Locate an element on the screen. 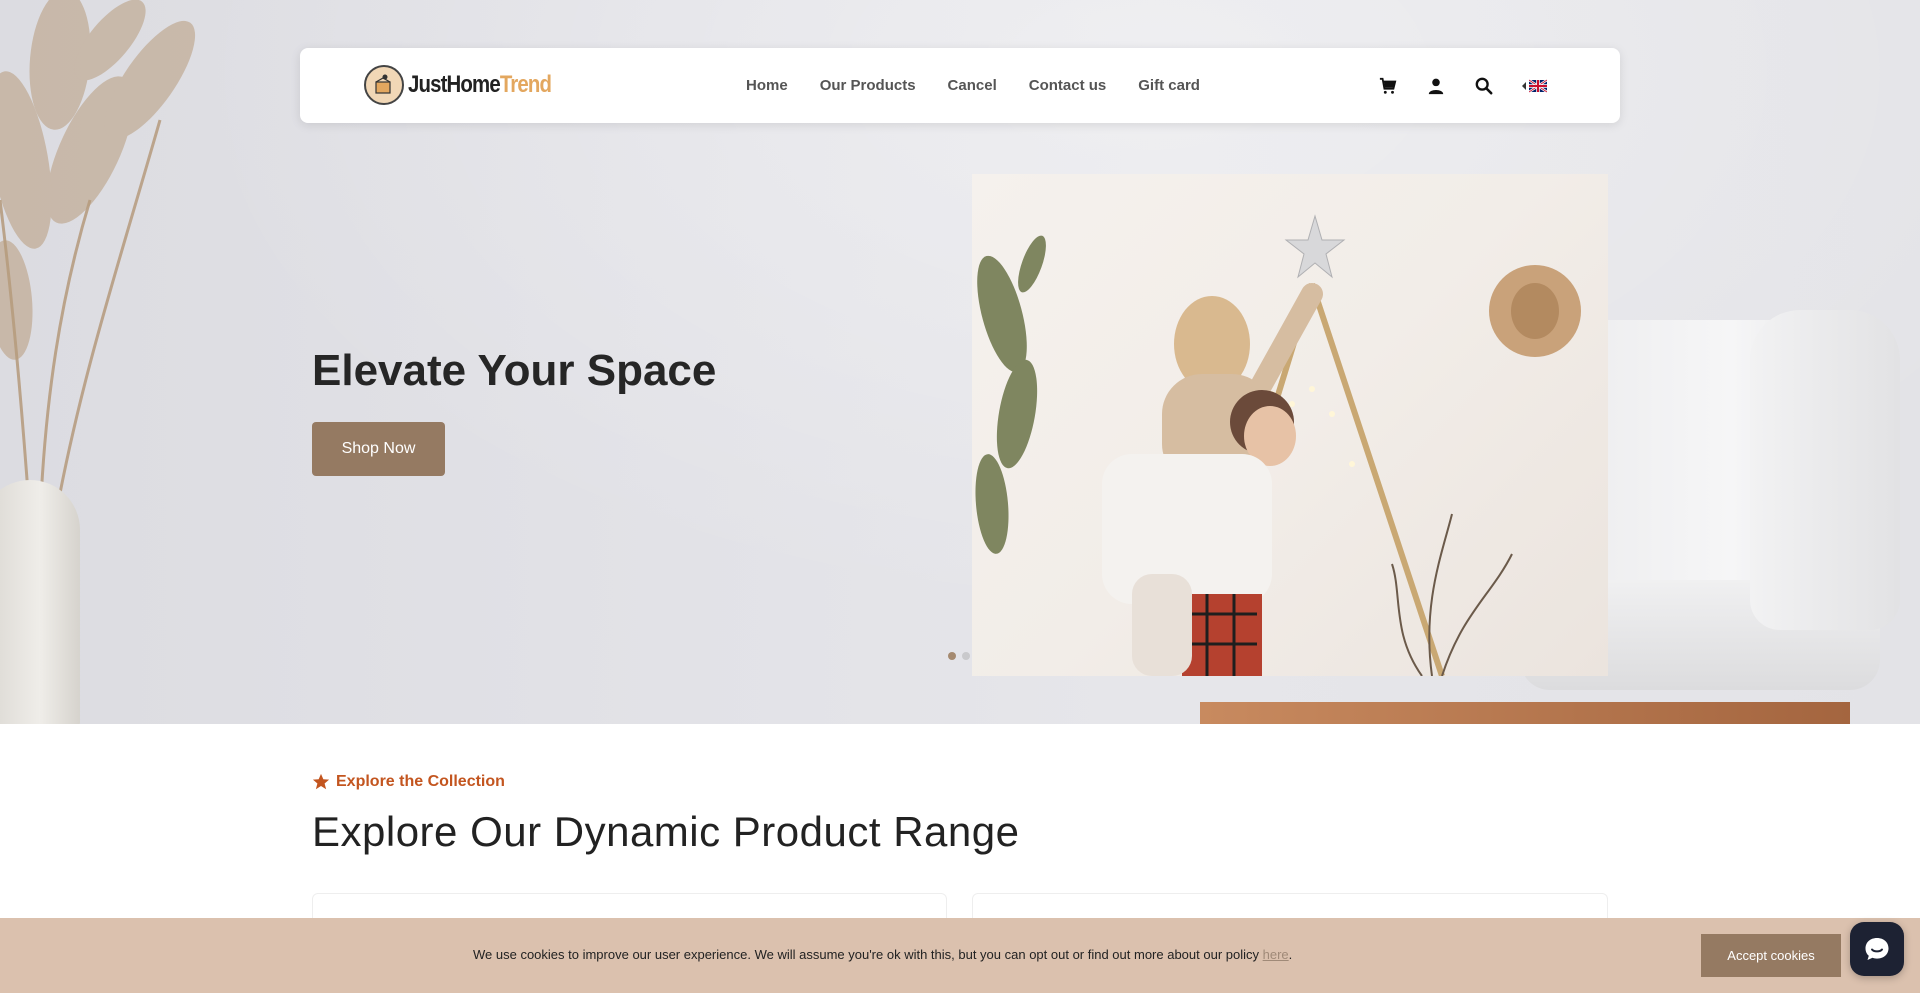 The image size is (1920, 993). language-selector is located at coordinates (1534, 85).